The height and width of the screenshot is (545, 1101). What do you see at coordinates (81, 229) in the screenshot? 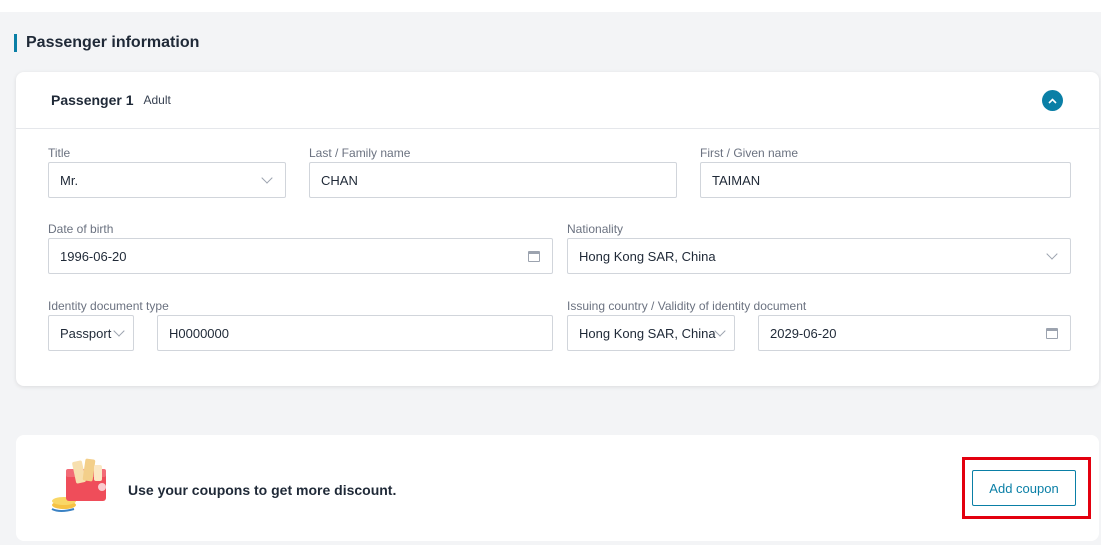
I see `dob-label: Date of birth` at bounding box center [81, 229].